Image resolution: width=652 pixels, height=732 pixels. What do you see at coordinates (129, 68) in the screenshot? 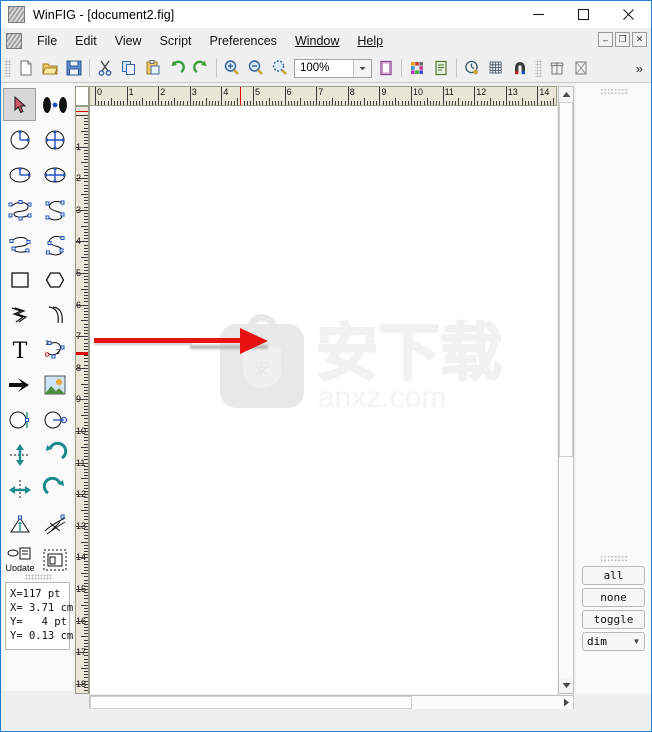
I see `copy-button` at bounding box center [129, 68].